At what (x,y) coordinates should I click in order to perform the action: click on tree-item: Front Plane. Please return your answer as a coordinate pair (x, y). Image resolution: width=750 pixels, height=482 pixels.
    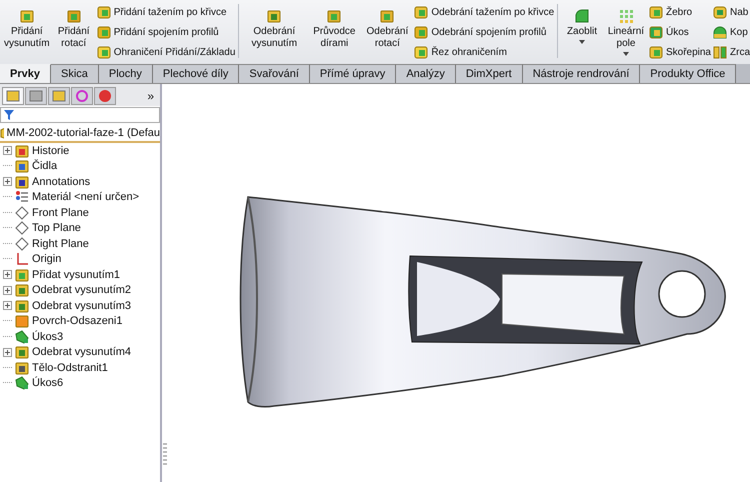
    Looking at the image, I should click on (60, 212).